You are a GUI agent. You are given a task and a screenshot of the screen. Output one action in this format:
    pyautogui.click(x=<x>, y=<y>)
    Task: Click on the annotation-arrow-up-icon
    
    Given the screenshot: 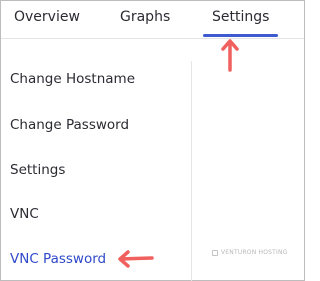 What is the action you would take?
    pyautogui.click(x=230, y=55)
    